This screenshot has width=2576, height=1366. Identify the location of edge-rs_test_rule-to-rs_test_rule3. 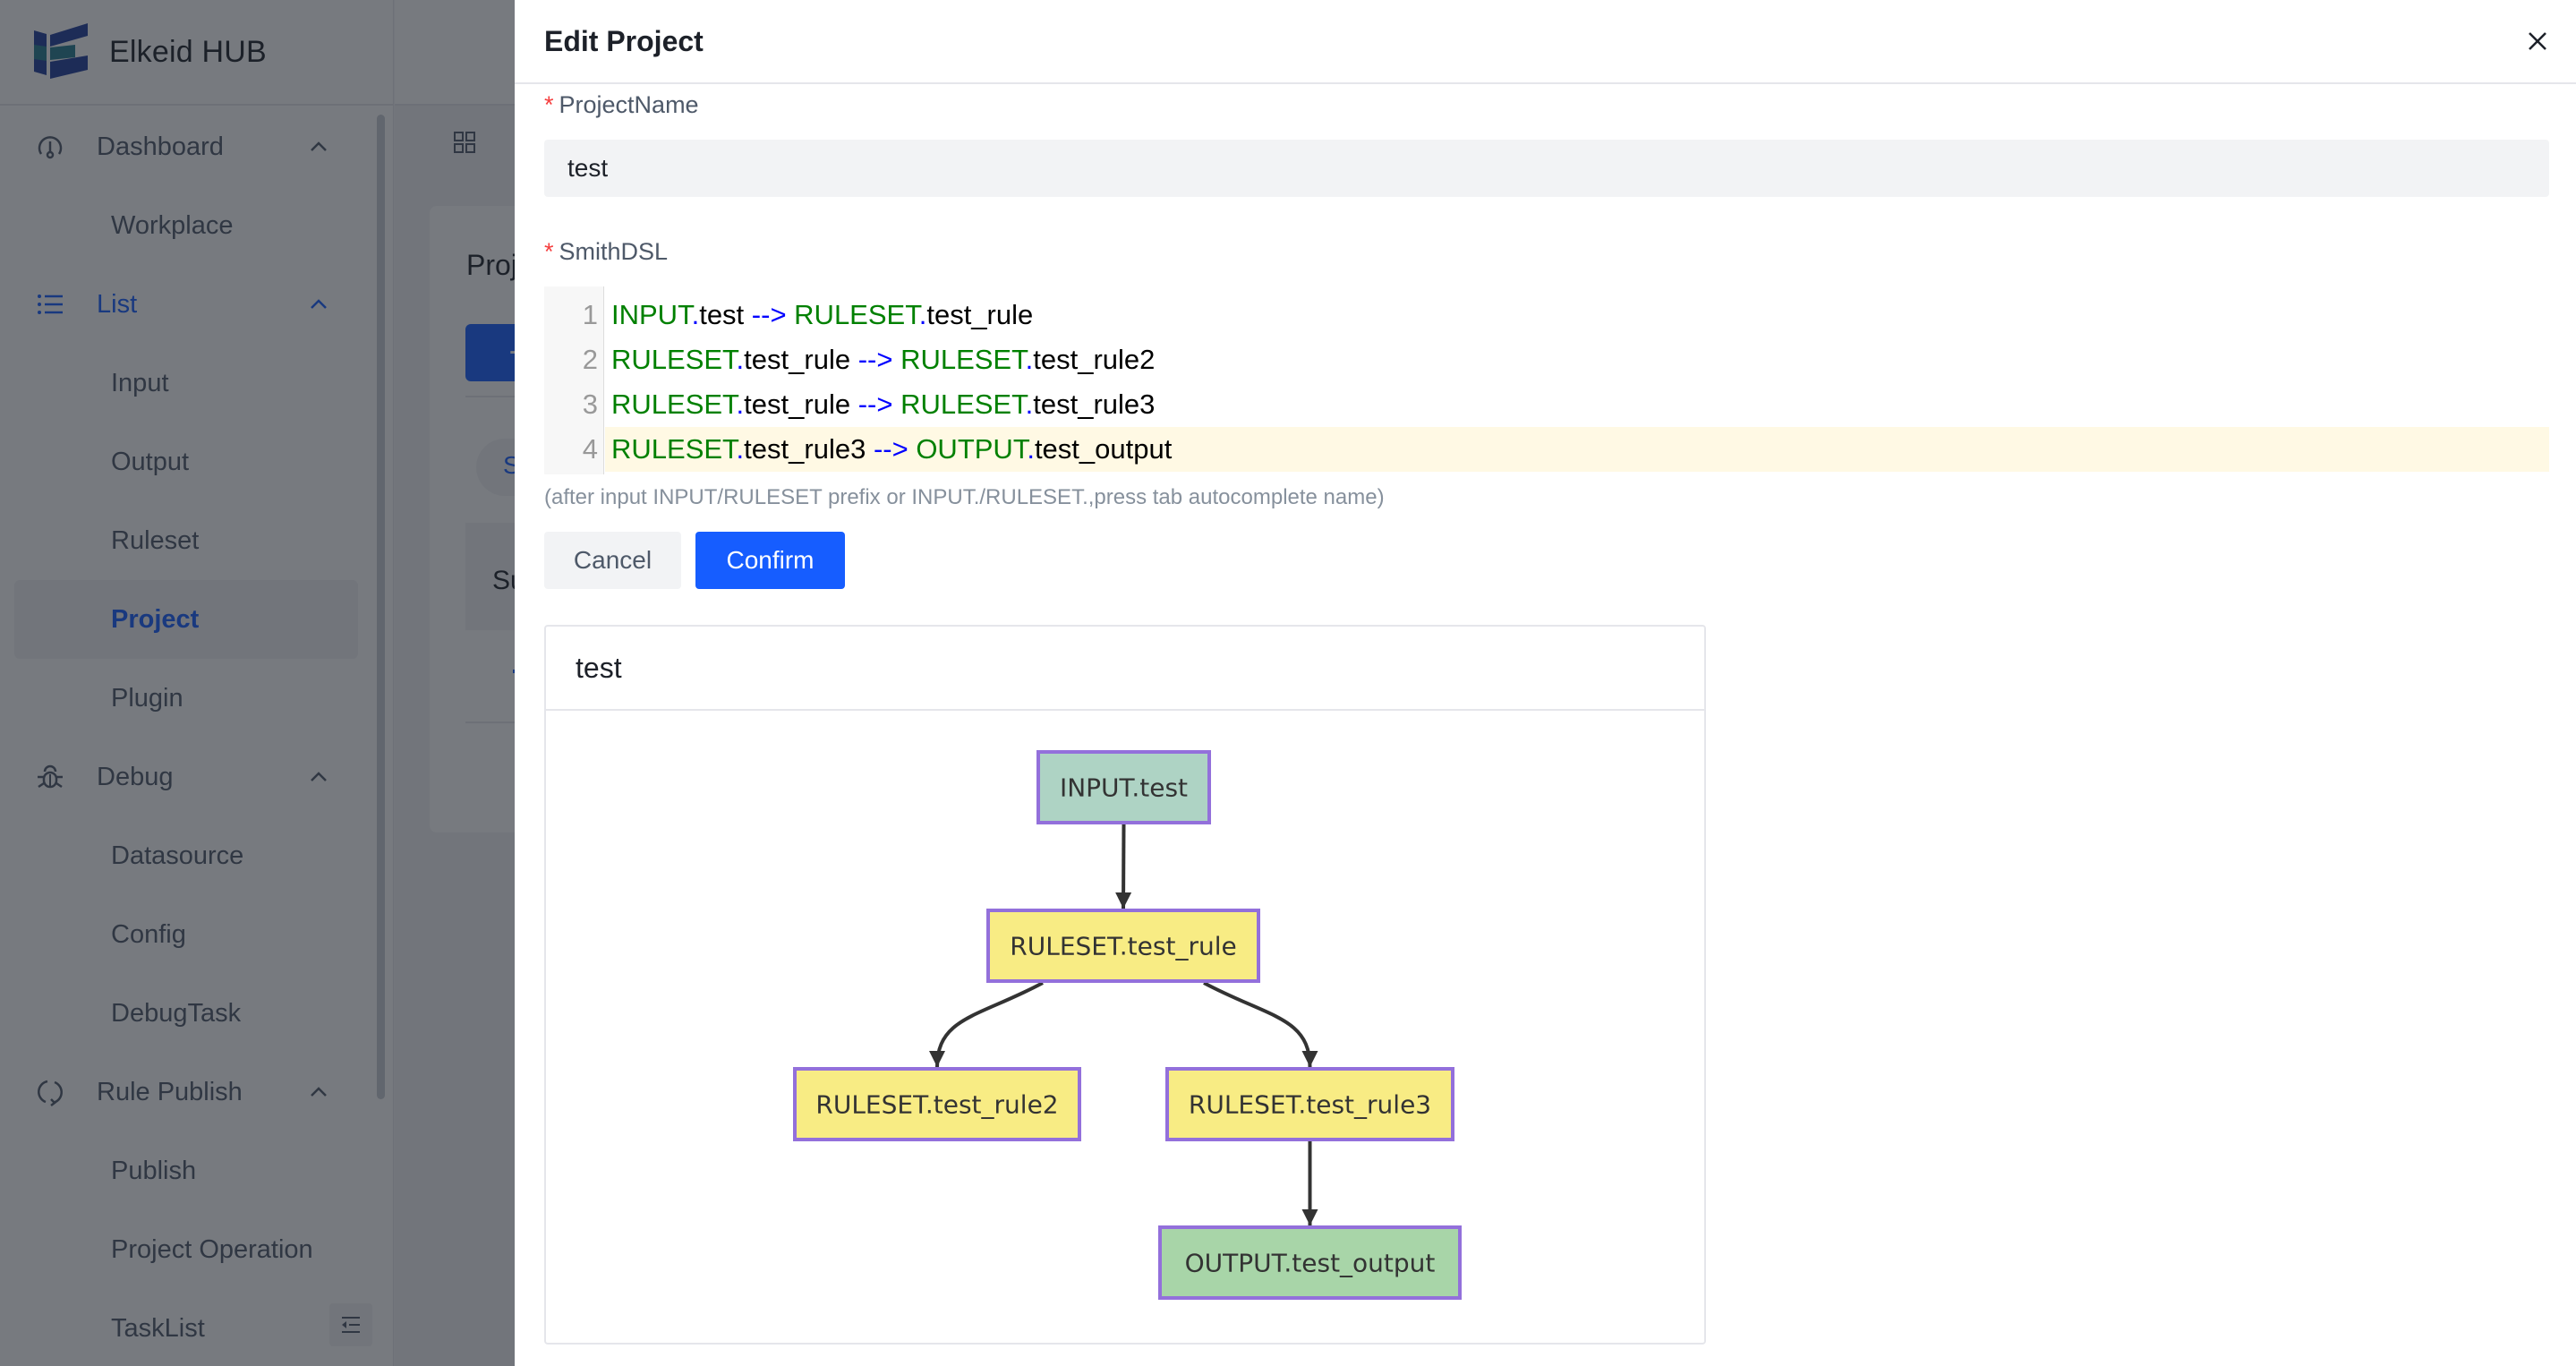
(1260, 1024).